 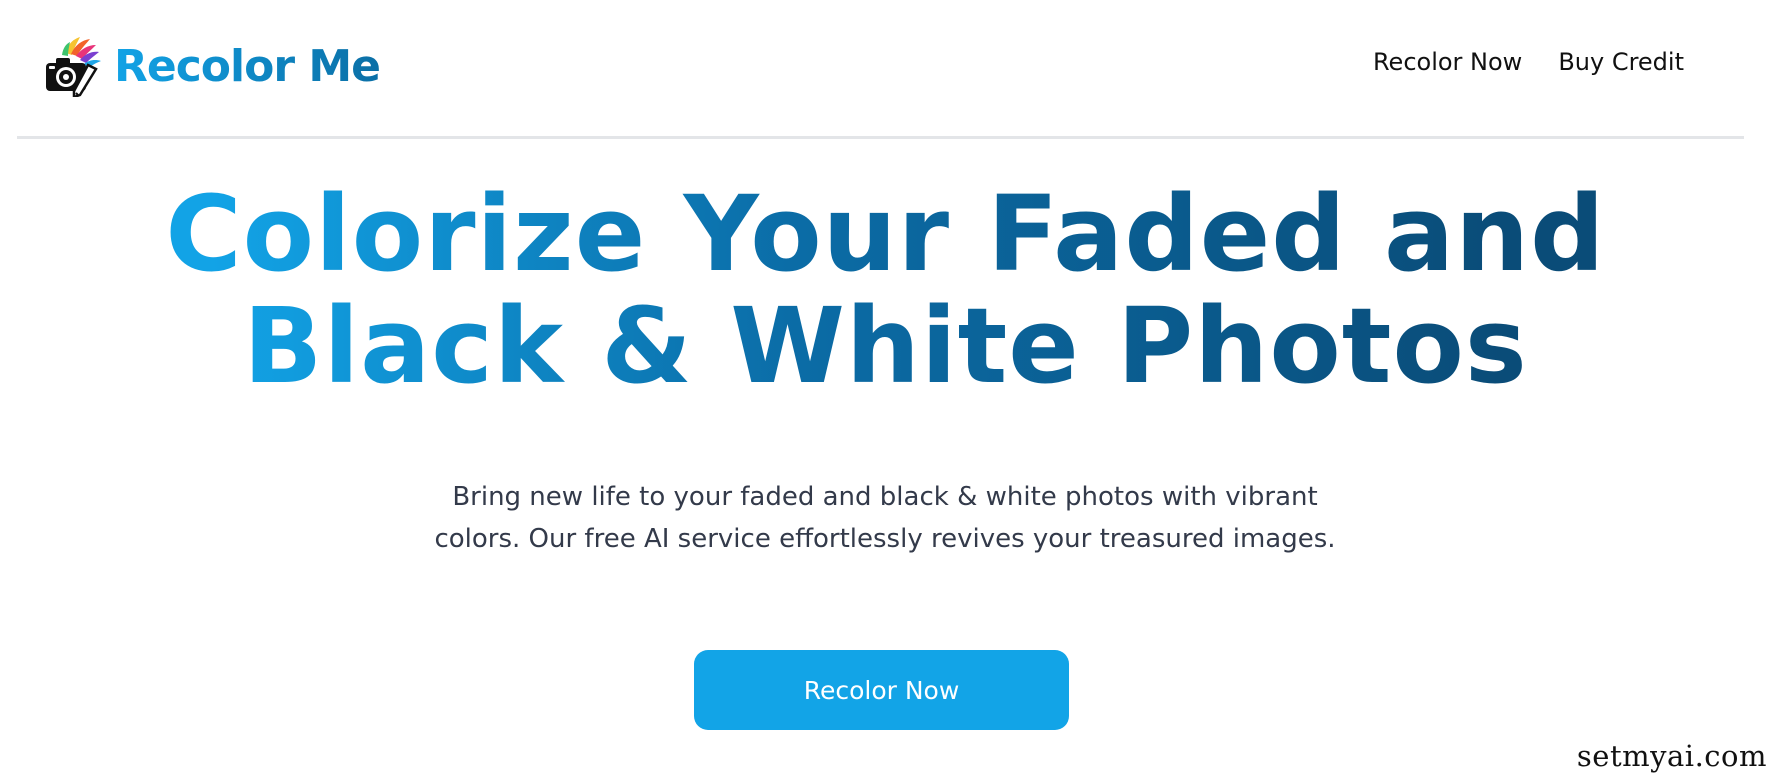 What do you see at coordinates (1447, 62) in the screenshot?
I see `nav-link-recolor-now: Recolor Now` at bounding box center [1447, 62].